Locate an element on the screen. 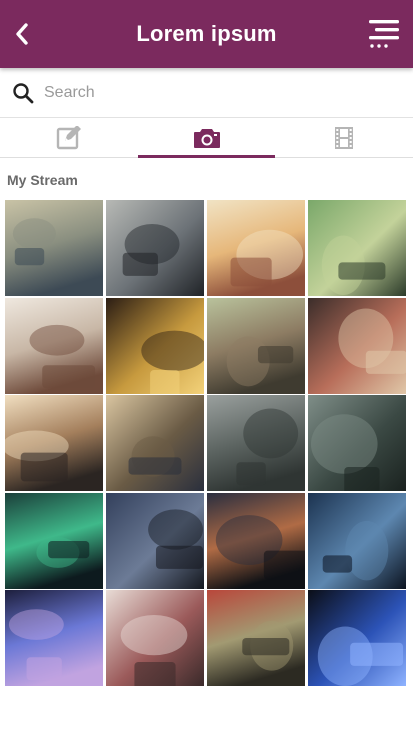 This screenshot has height=744, width=413. search-icon is located at coordinates (23, 93).